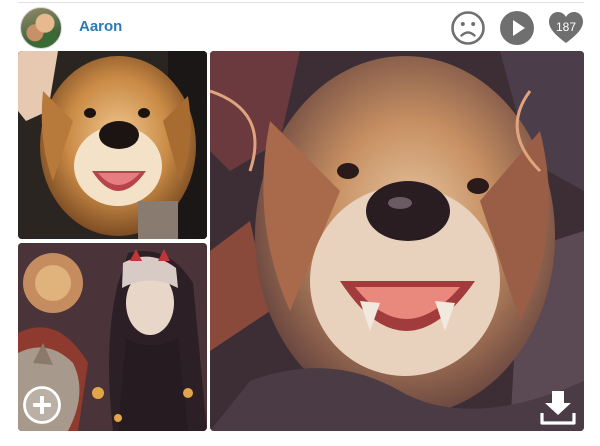 Image resolution: width=600 pixels, height=446 pixels. I want to click on add-style-button, so click(42, 405).